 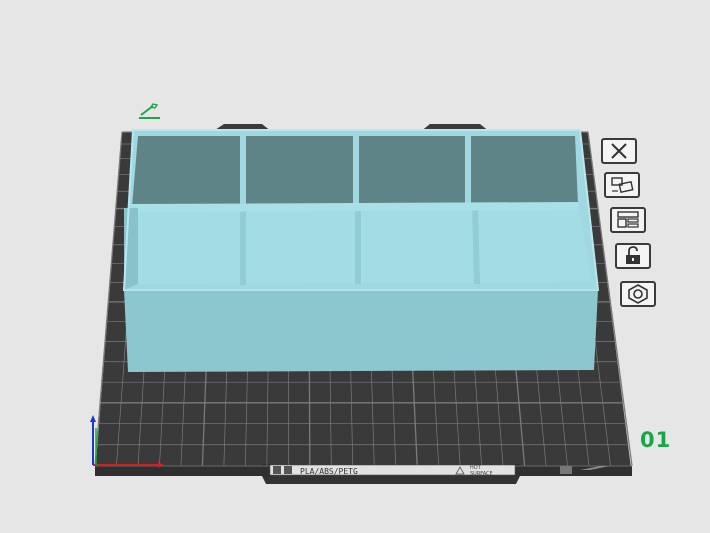 What do you see at coordinates (329, 471) in the screenshot?
I see `plate-material-label: PLA/ABS/PETG` at bounding box center [329, 471].